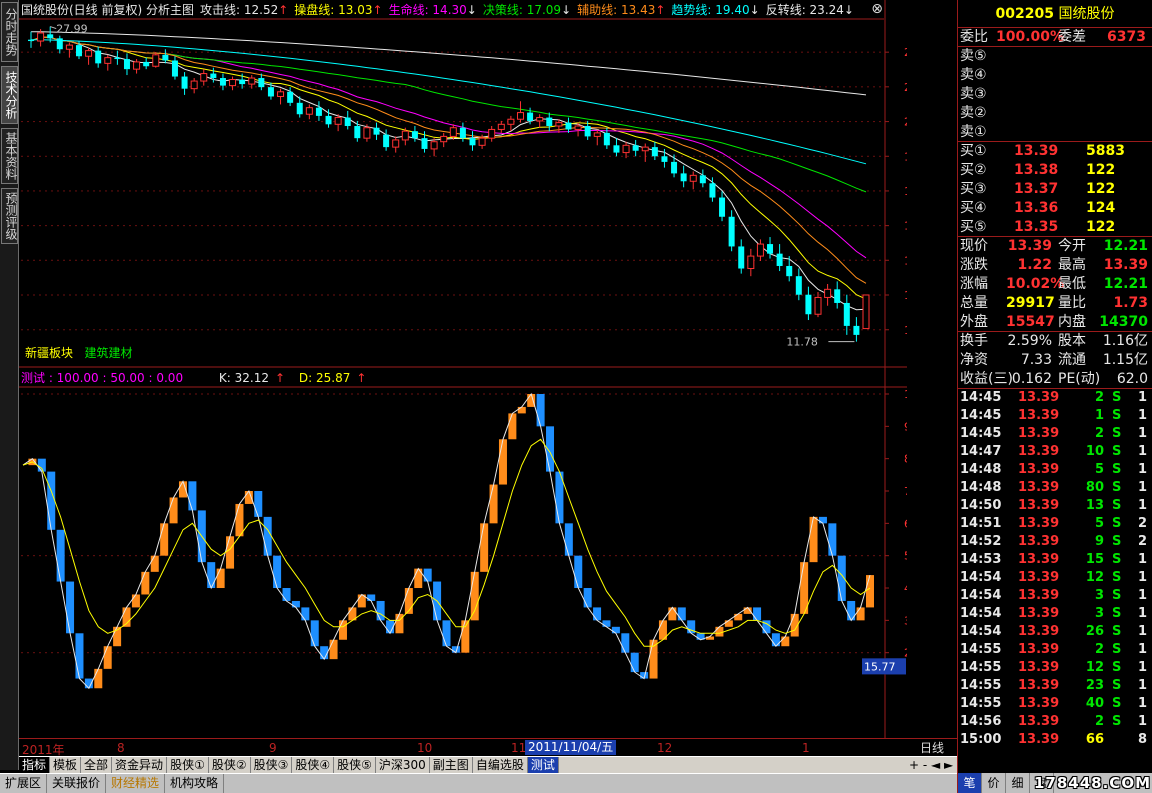 The height and width of the screenshot is (793, 1152). What do you see at coordinates (1055, 704) in the screenshot?
I see `tick-row: 14:55 13.39 40 S 1` at bounding box center [1055, 704].